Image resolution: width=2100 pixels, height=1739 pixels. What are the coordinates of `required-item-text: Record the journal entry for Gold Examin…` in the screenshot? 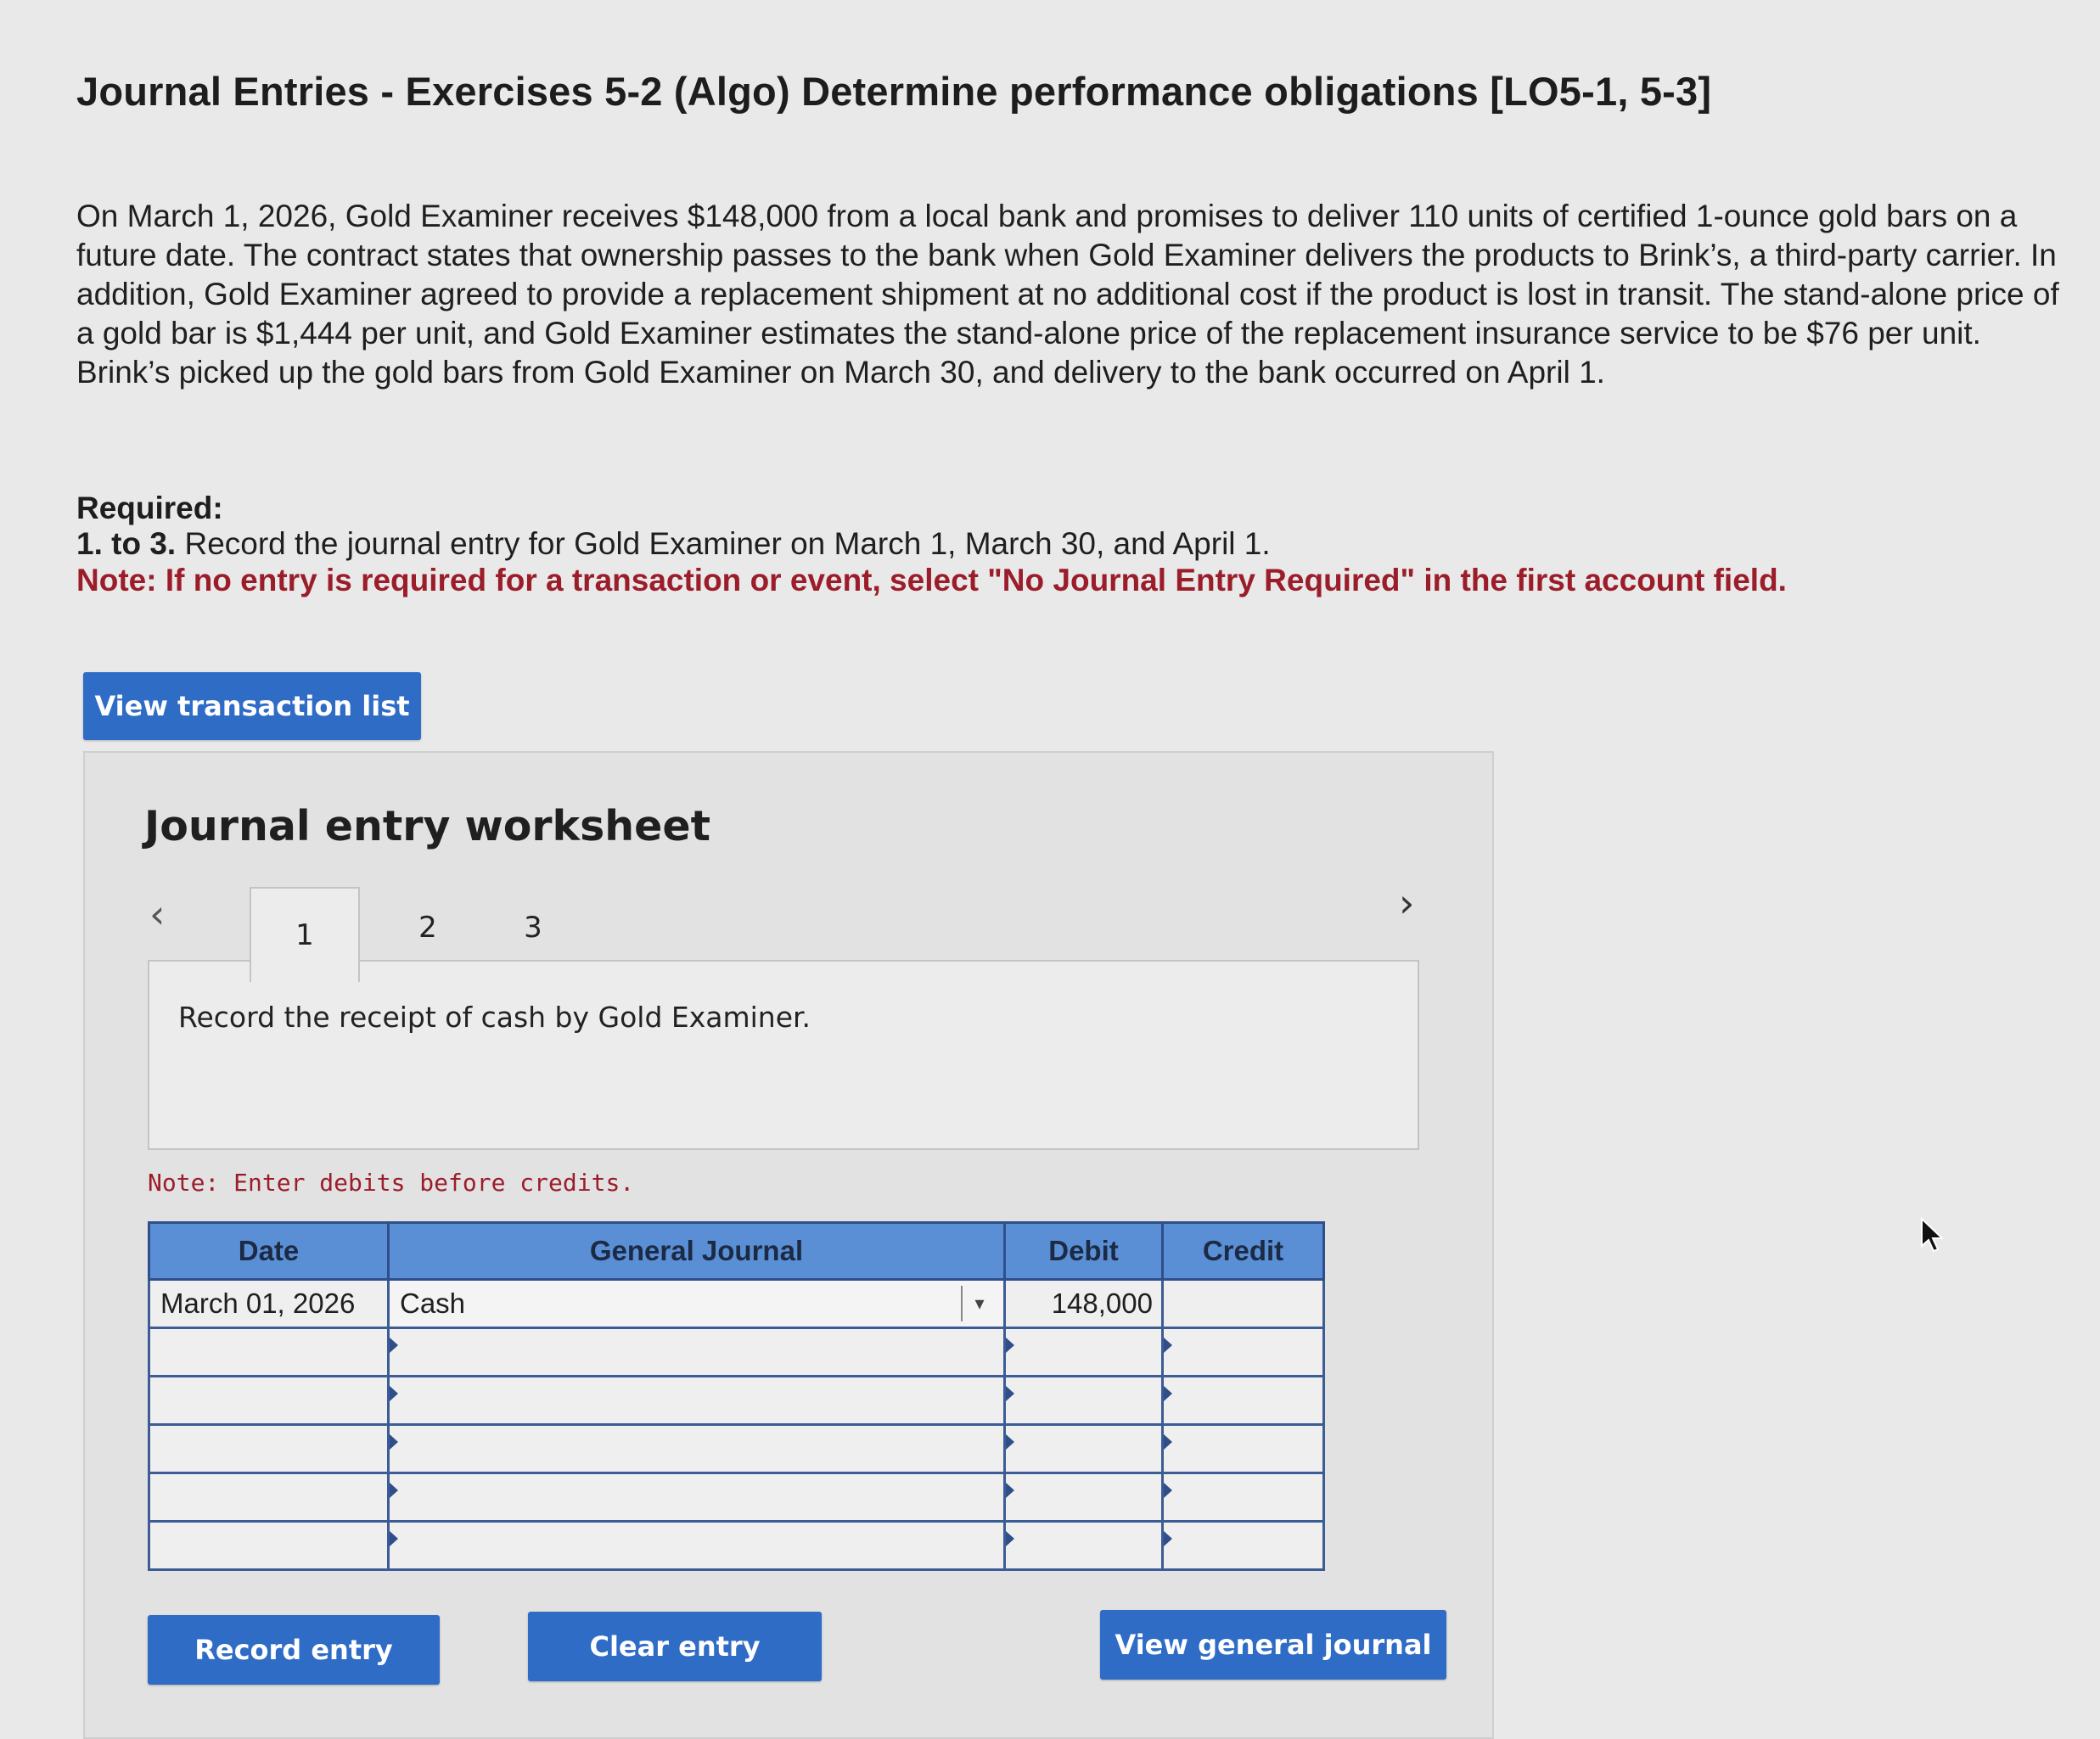 It's located at (727, 543).